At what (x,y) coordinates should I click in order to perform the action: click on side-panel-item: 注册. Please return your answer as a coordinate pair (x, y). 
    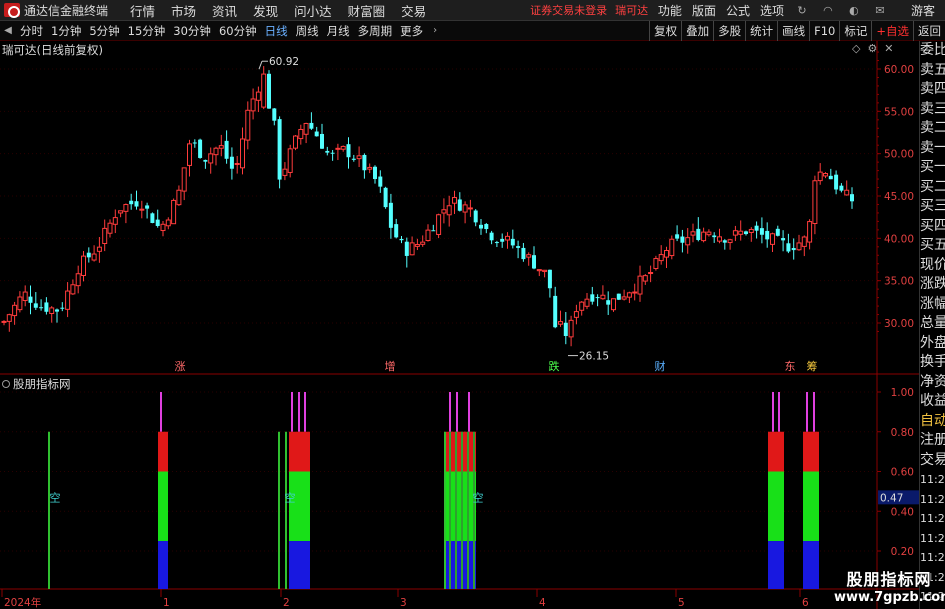
    Looking at the image, I should click on (932, 441).